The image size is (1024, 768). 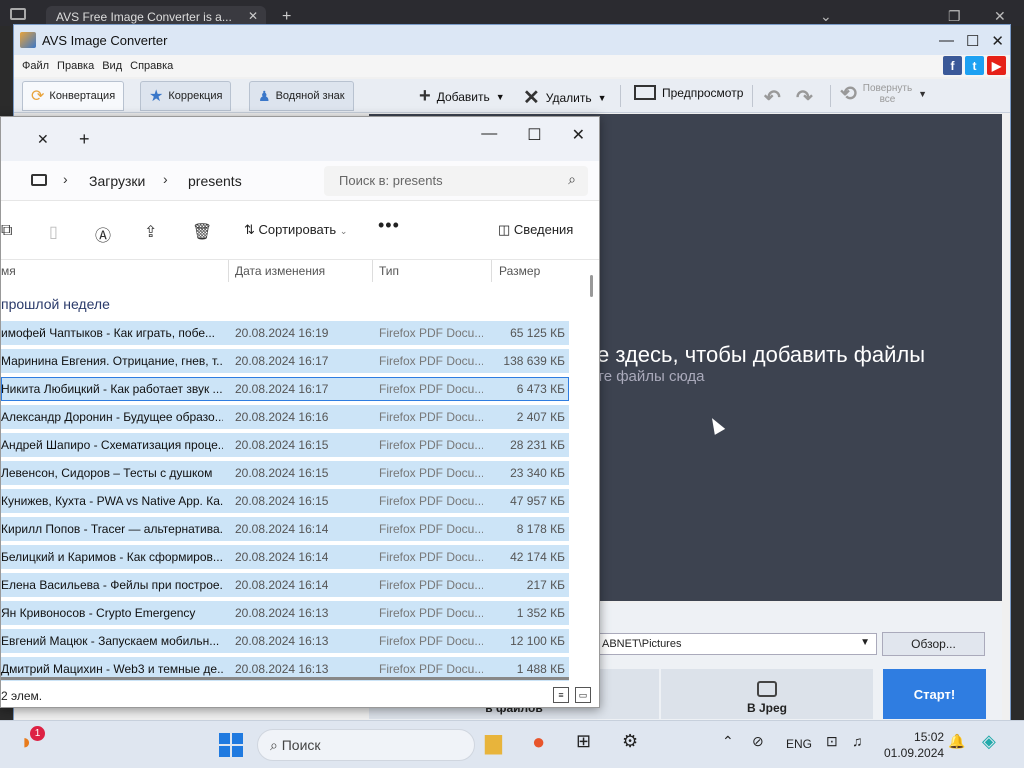 What do you see at coordinates (389, 271) in the screenshot?
I see `column-type: Тип` at bounding box center [389, 271].